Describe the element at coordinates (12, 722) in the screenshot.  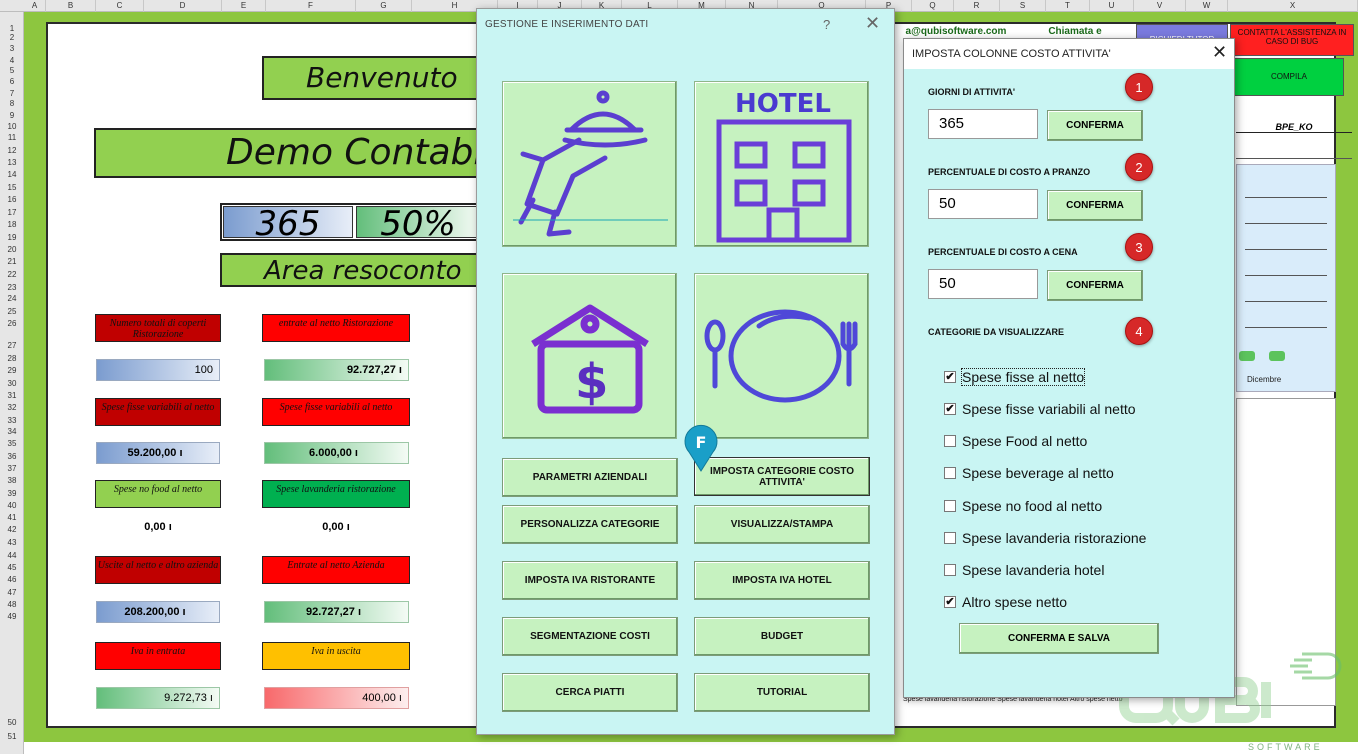
I see `row-header: 50` at that location.